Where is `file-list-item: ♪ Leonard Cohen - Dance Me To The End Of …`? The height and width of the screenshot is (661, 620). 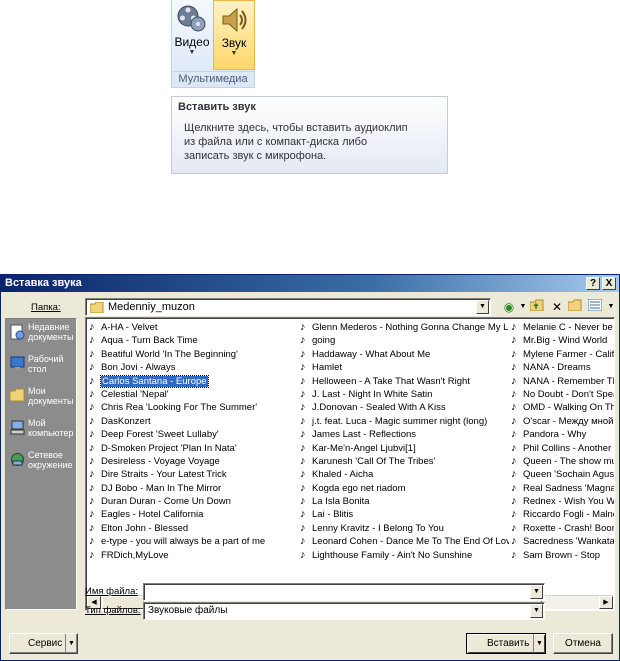 file-list-item: ♪ Leonard Cohen - Dance Me To The End Of … is located at coordinates (404, 541).